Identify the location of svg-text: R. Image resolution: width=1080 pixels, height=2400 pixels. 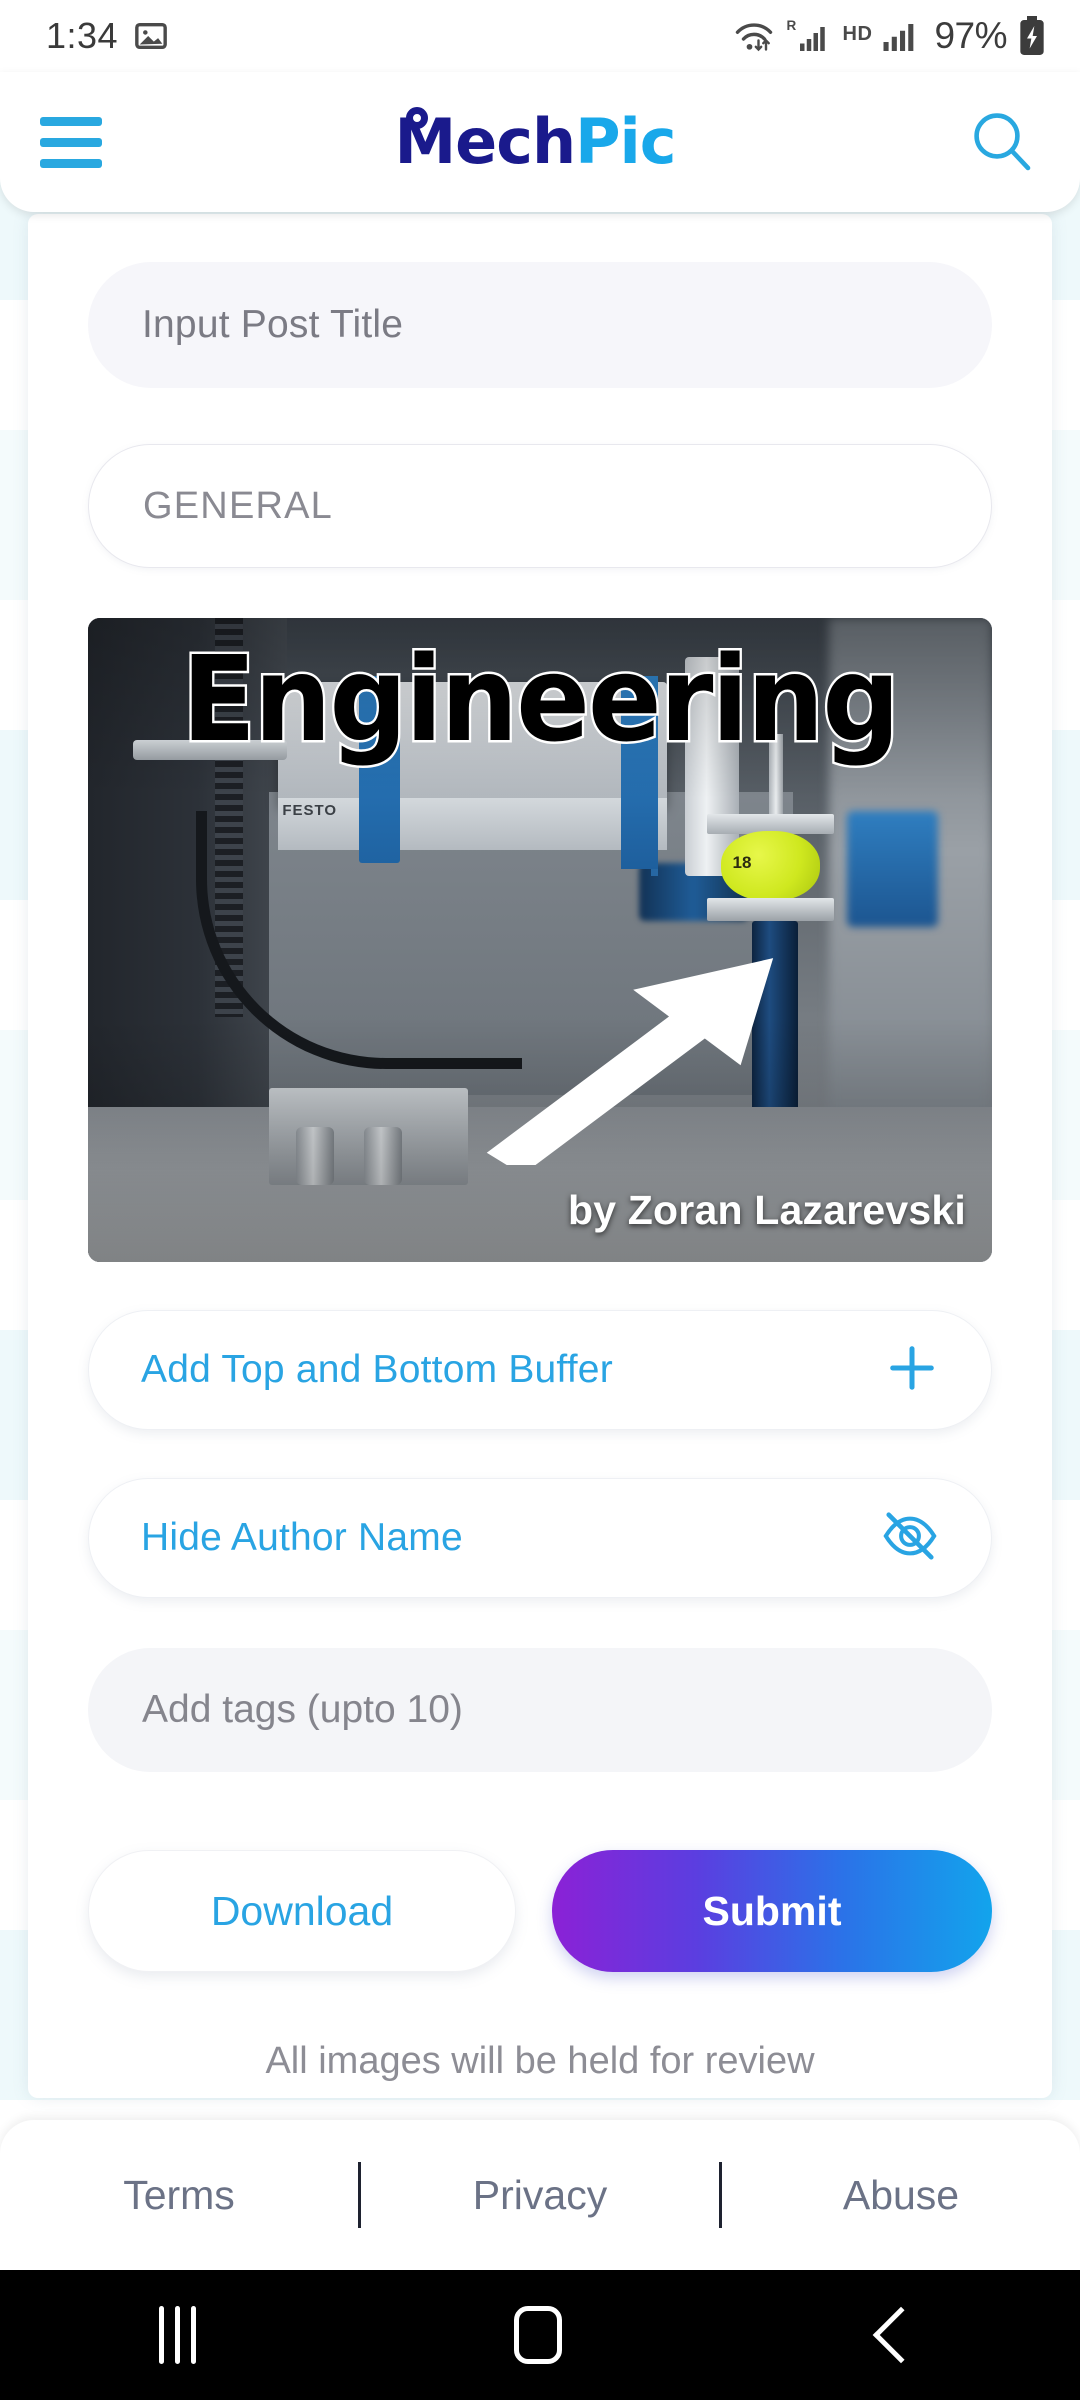
(791, 25).